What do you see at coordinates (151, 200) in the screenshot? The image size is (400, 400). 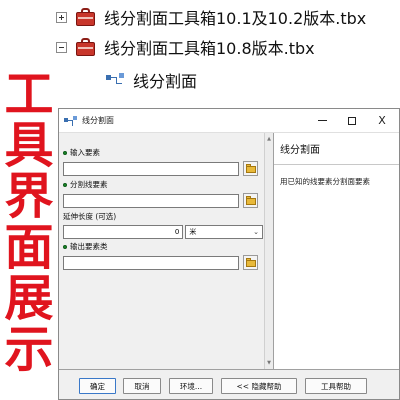 I see `split-features-field` at bounding box center [151, 200].